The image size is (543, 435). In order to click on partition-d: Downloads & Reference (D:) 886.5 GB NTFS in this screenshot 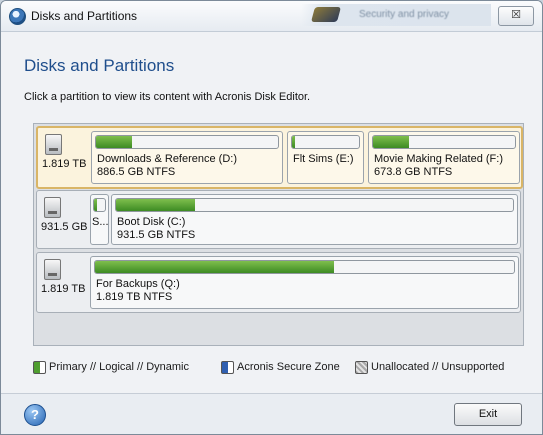, I will do `click(187, 157)`.